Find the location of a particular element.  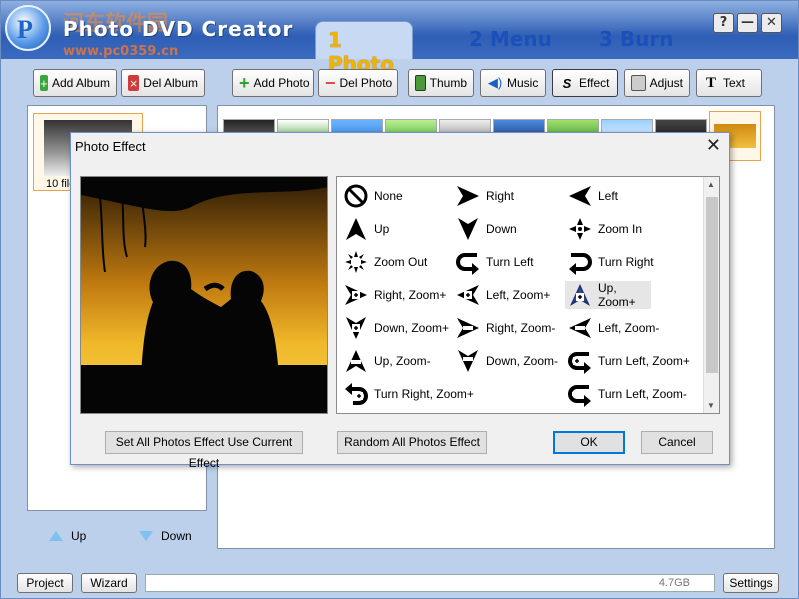

help-button: ? is located at coordinates (723, 23).